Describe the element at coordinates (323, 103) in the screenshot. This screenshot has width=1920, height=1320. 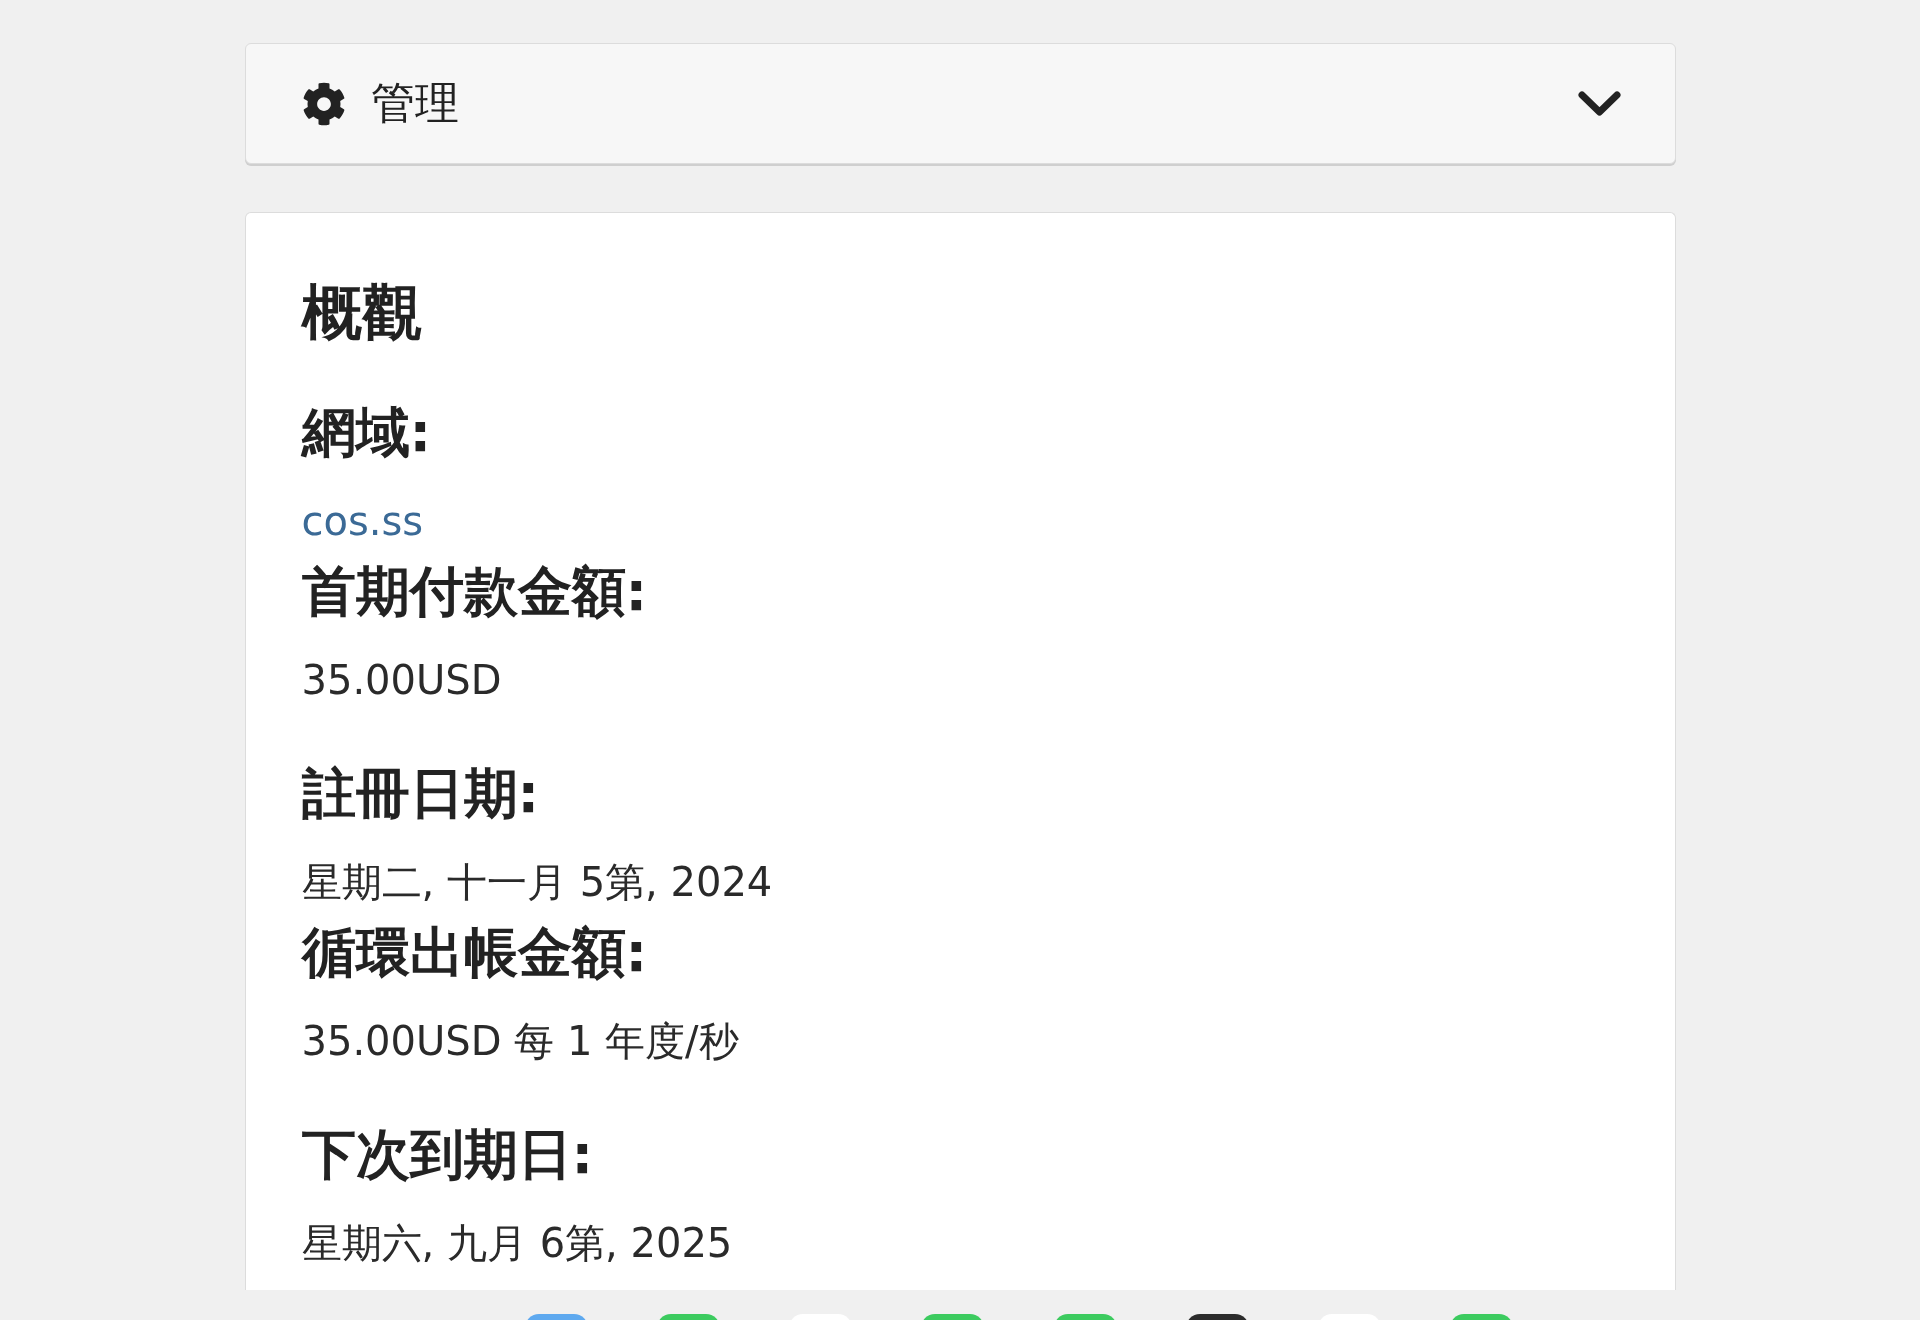
I see `settings-icon` at that location.